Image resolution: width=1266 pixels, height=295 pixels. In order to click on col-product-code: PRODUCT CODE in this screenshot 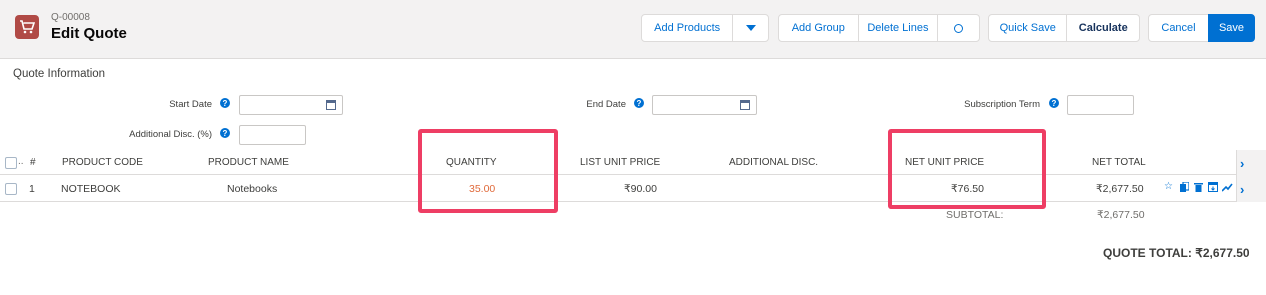, I will do `click(102, 162)`.